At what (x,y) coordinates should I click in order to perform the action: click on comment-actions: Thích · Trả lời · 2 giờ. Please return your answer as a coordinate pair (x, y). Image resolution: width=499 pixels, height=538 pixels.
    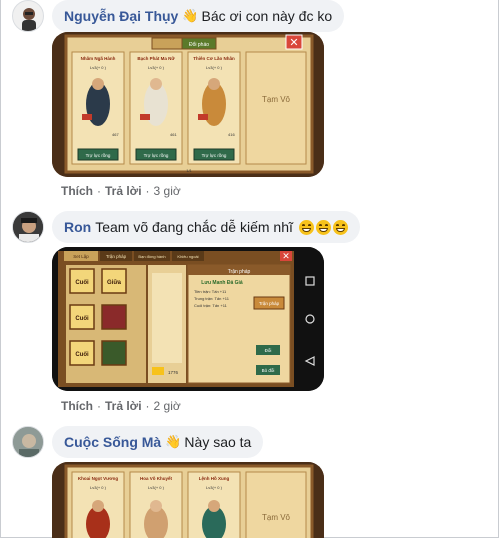
    Looking at the image, I should click on (121, 406).